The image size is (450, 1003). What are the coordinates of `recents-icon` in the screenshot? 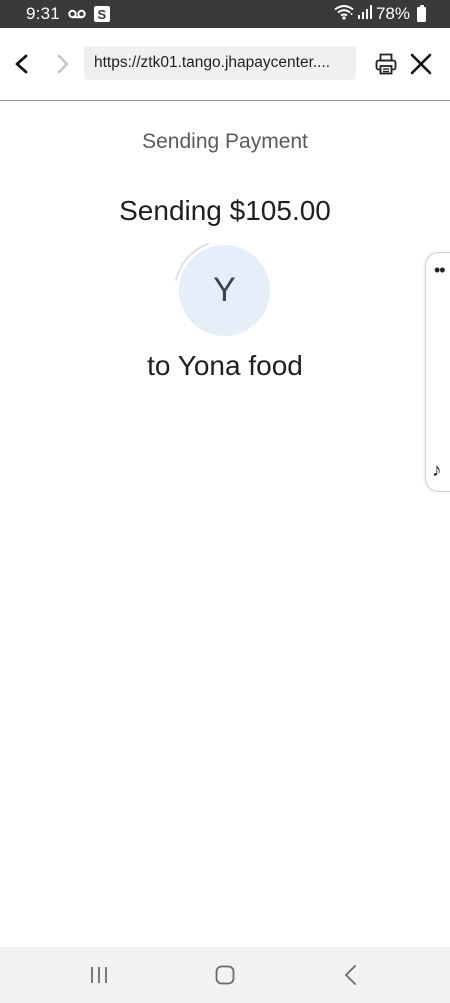 It's located at (99, 975).